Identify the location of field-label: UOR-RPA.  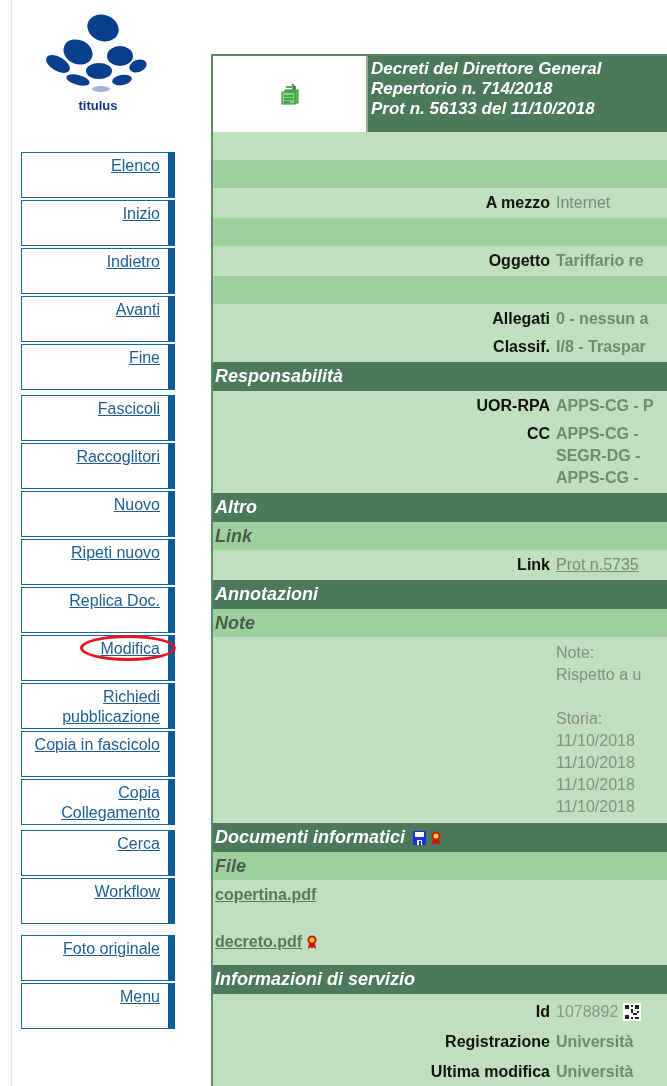
(512, 406).